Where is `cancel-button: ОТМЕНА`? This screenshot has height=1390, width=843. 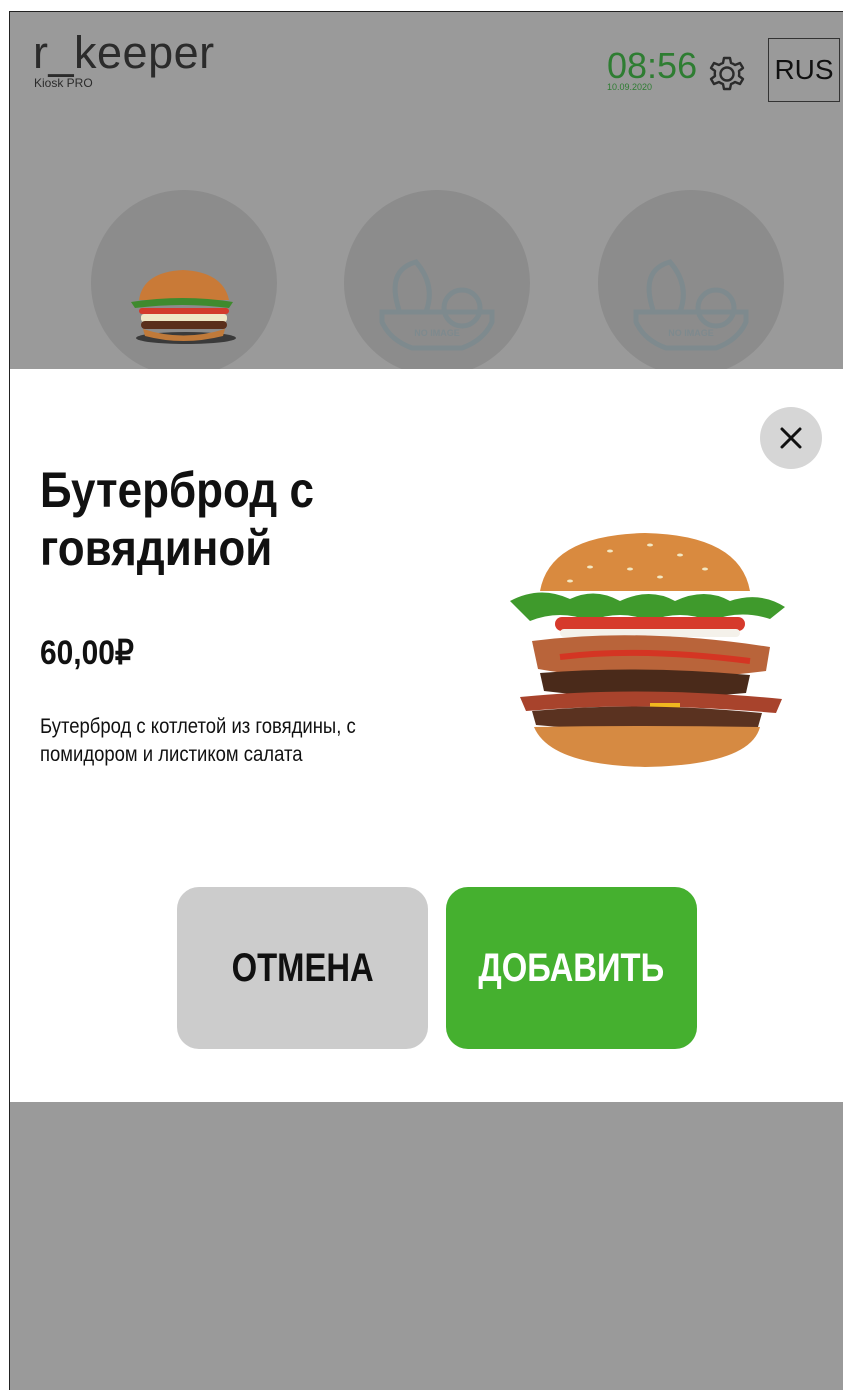
cancel-button: ОТМЕНА is located at coordinates (302, 968).